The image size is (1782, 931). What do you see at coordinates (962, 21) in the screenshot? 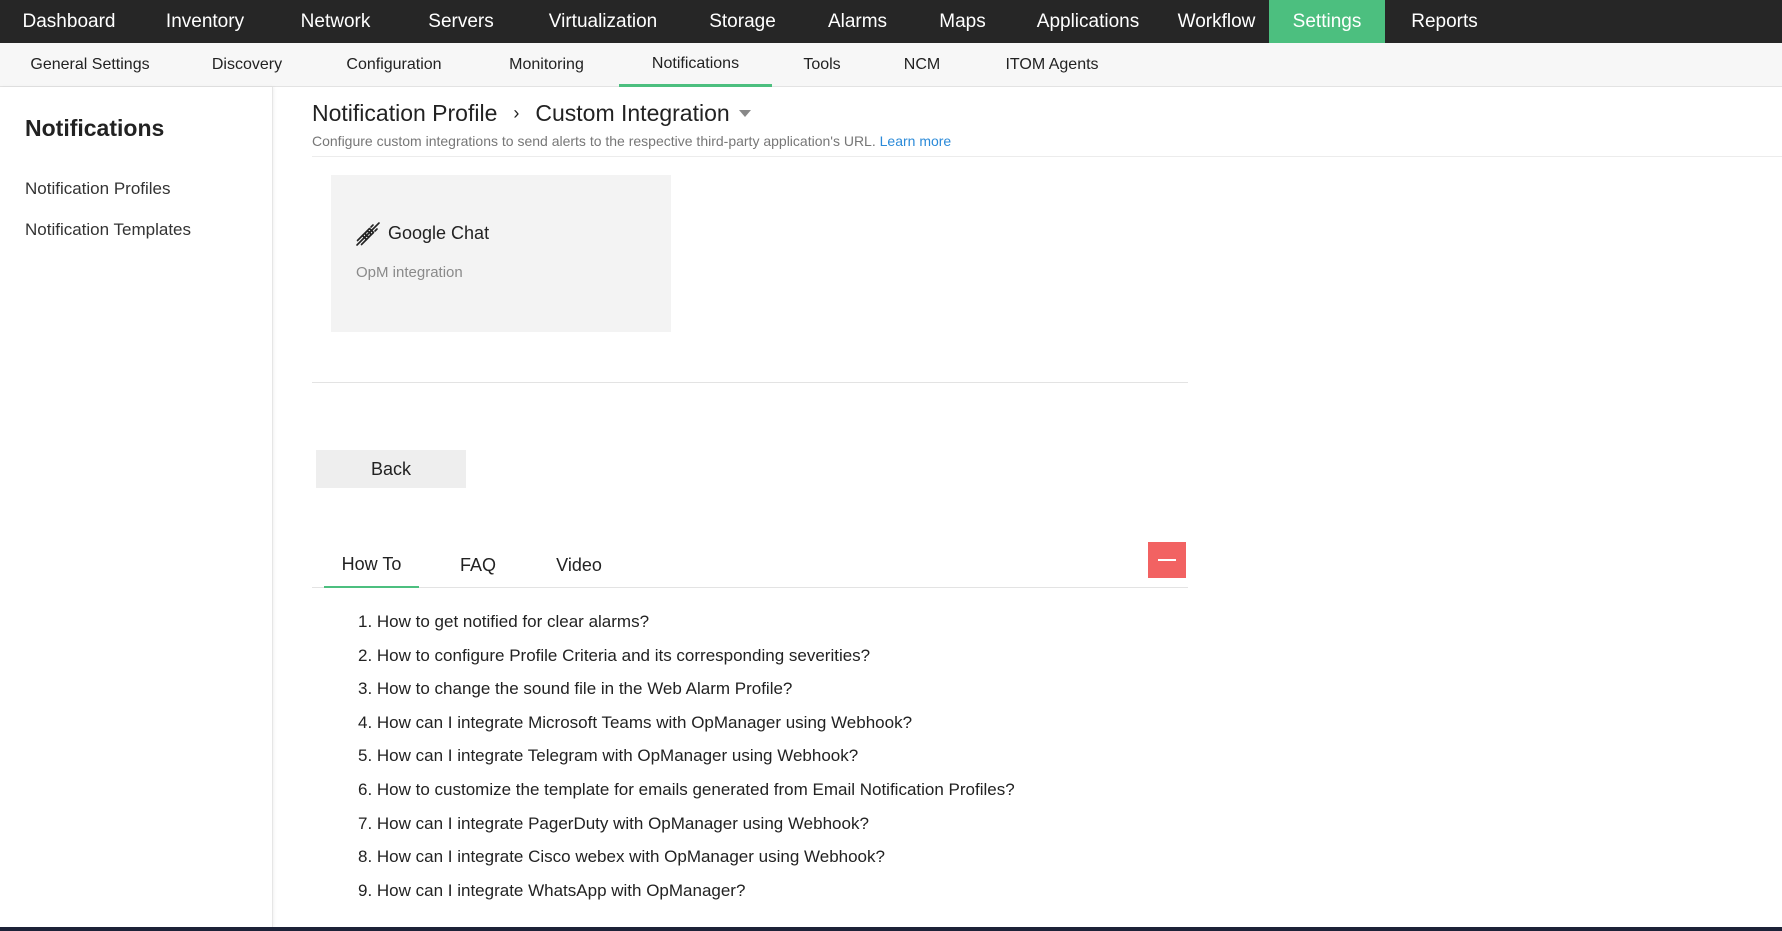
I see `nav-maps: Maps` at bounding box center [962, 21].